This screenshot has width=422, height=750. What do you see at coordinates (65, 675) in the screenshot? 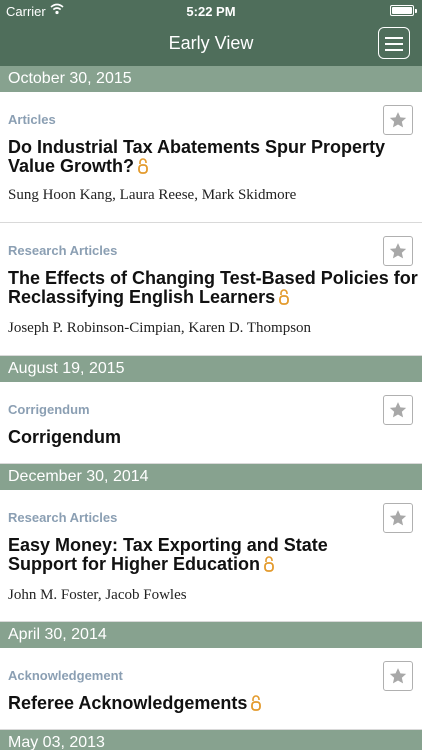
I see `article-category: Acknowledgement` at bounding box center [65, 675].